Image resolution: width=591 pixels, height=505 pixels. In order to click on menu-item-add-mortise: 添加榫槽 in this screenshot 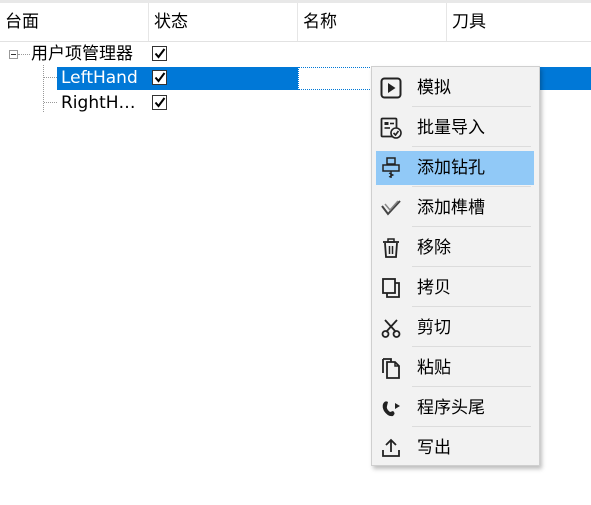, I will do `click(455, 208)`.